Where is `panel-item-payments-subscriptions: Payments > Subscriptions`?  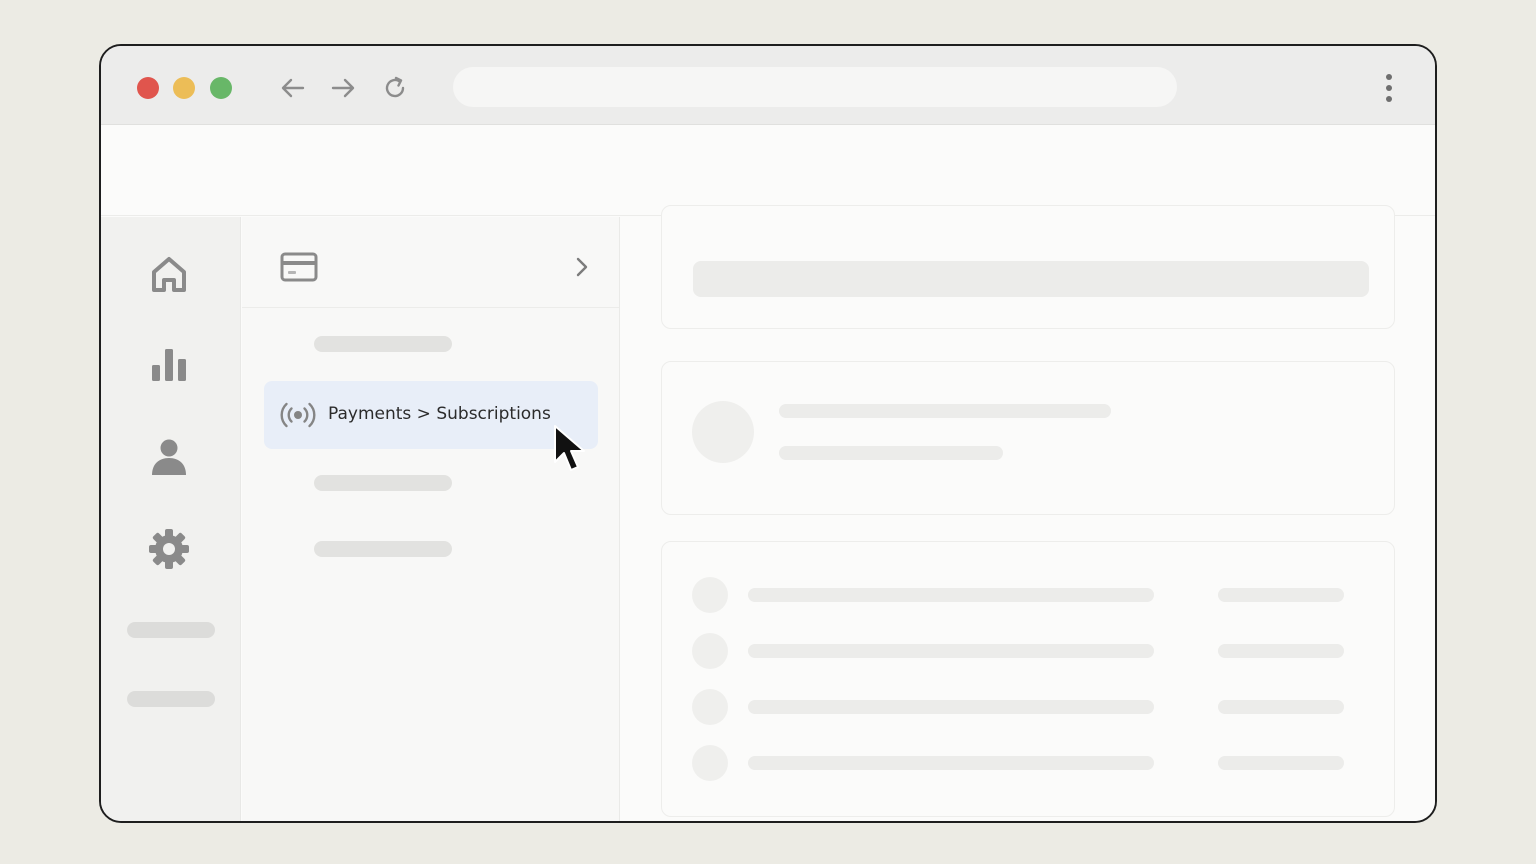
panel-item-payments-subscriptions: Payments > Subscriptions is located at coordinates (431, 415).